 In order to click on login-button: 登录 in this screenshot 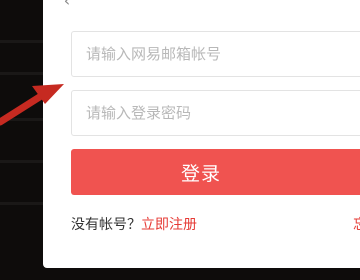, I will do `click(215, 172)`.